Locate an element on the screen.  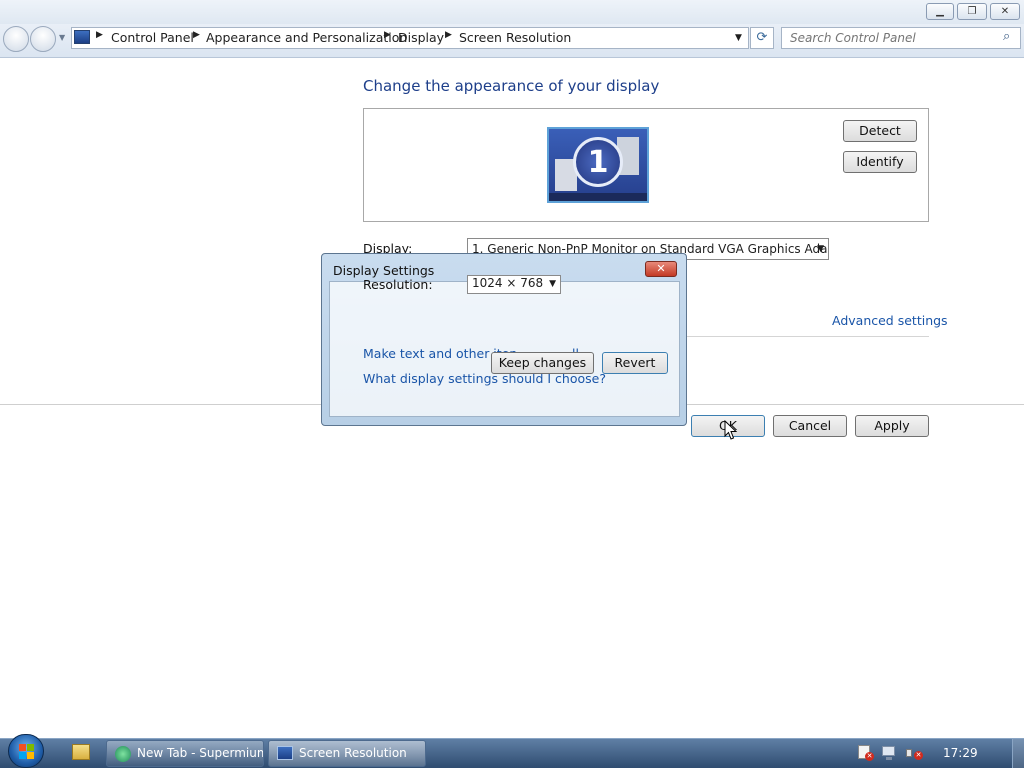
refresh-icon: ⟳ is located at coordinates (762, 37).